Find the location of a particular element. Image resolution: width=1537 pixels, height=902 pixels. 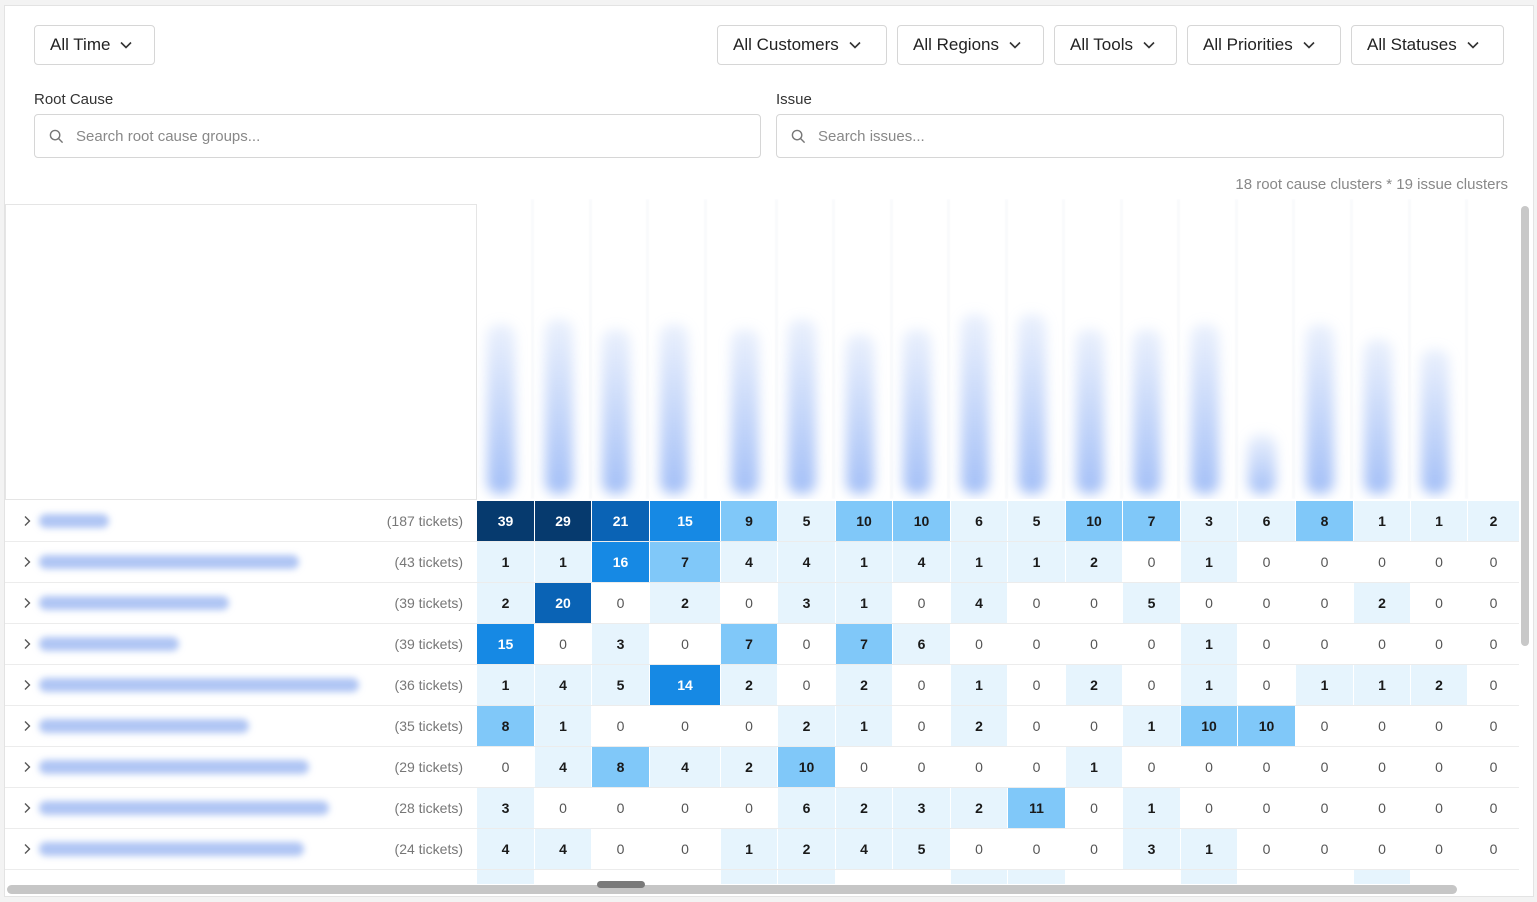

matrix-cell: 6 is located at coordinates (979, 521).